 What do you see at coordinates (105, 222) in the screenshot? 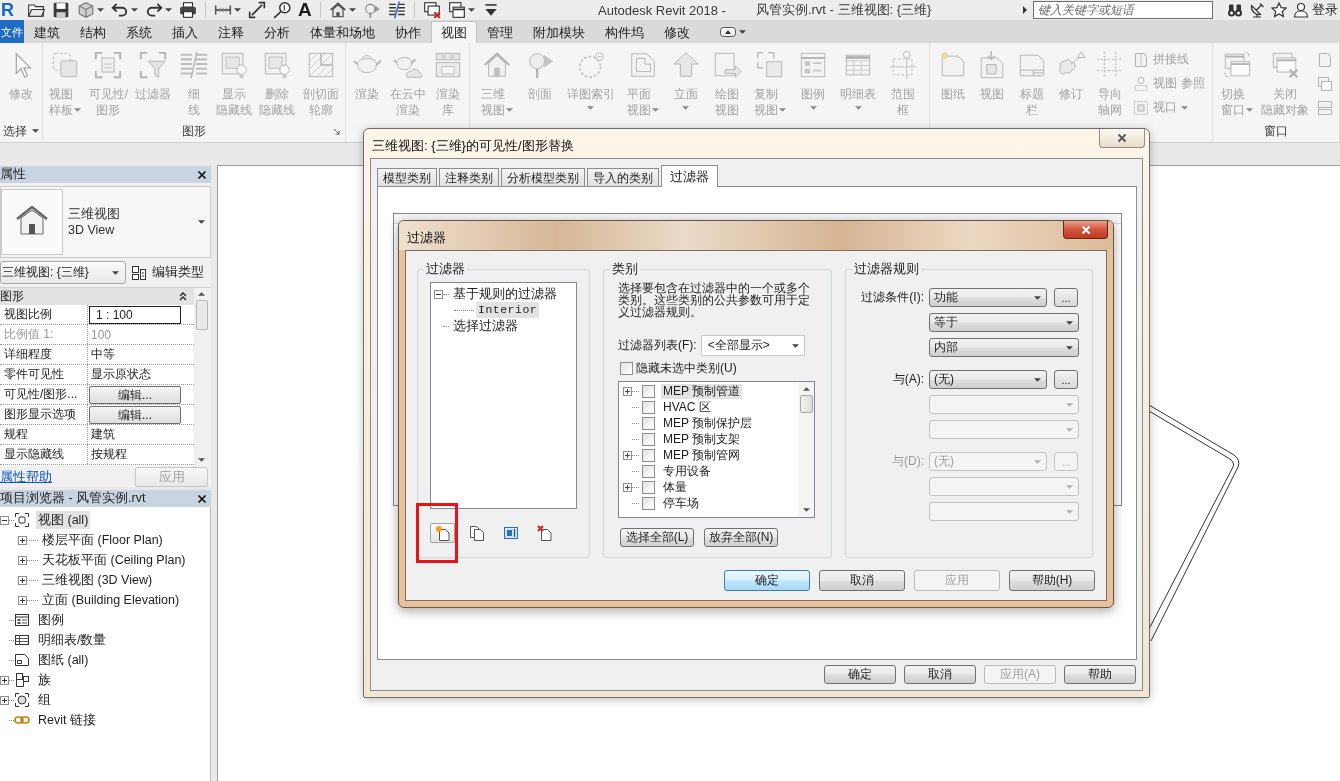
I see `type-selector: 三维视图 3D View` at bounding box center [105, 222].